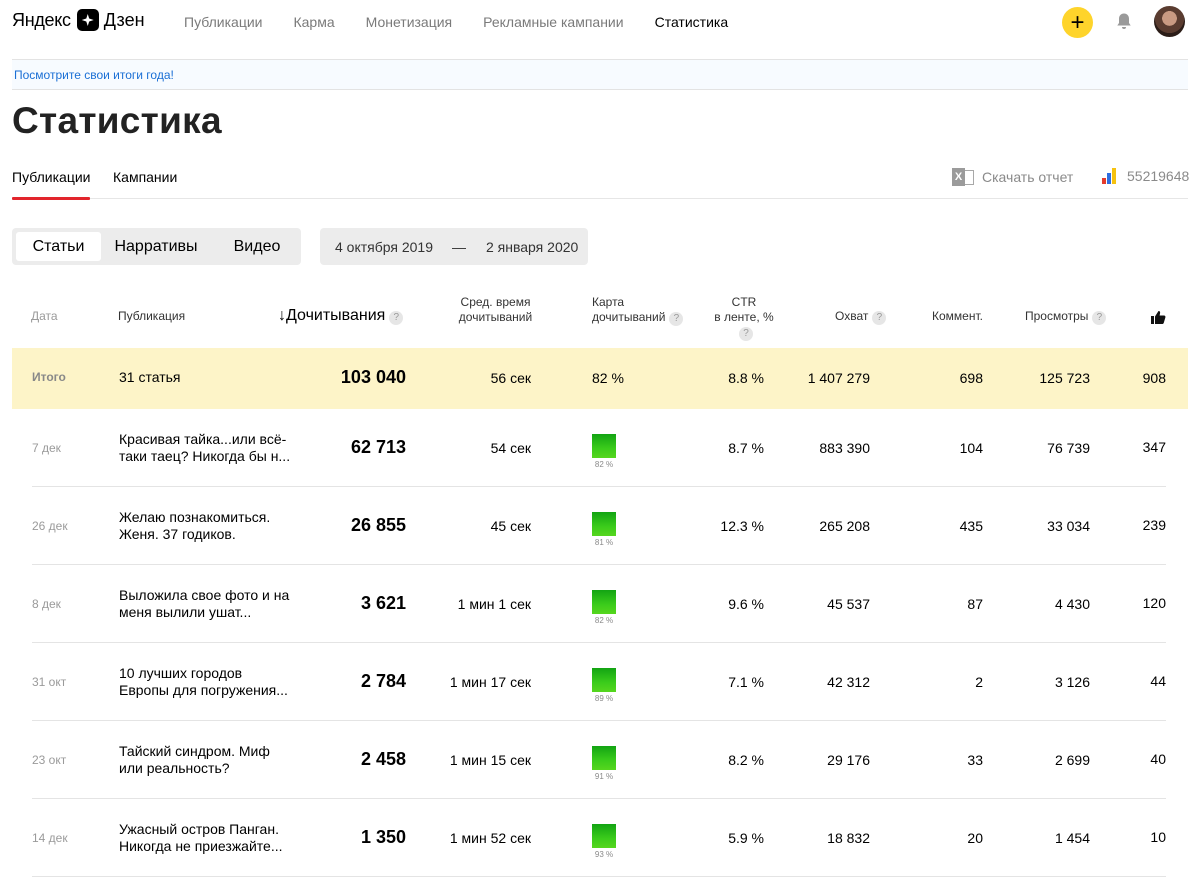  I want to click on metrica-counter-link: 55219648, so click(1145, 176).